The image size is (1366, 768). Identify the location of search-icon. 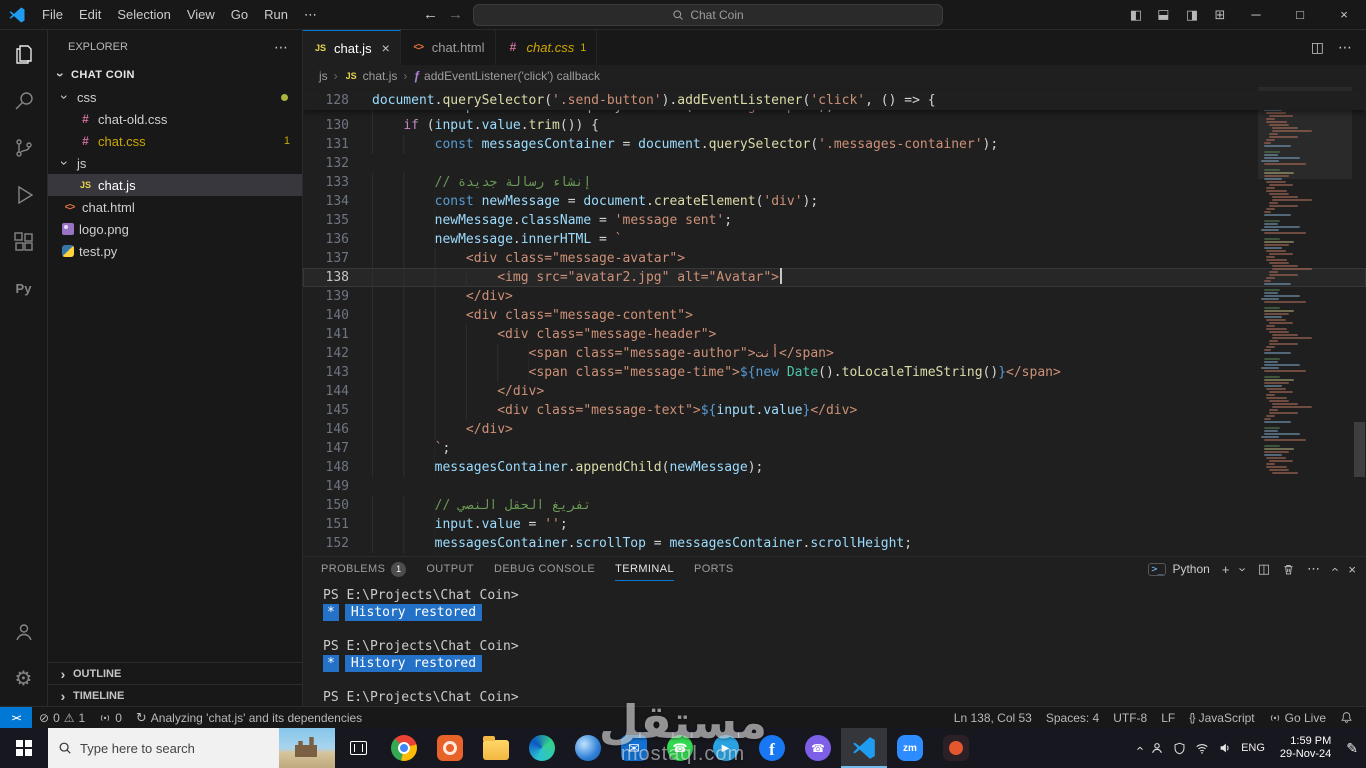
(24, 100).